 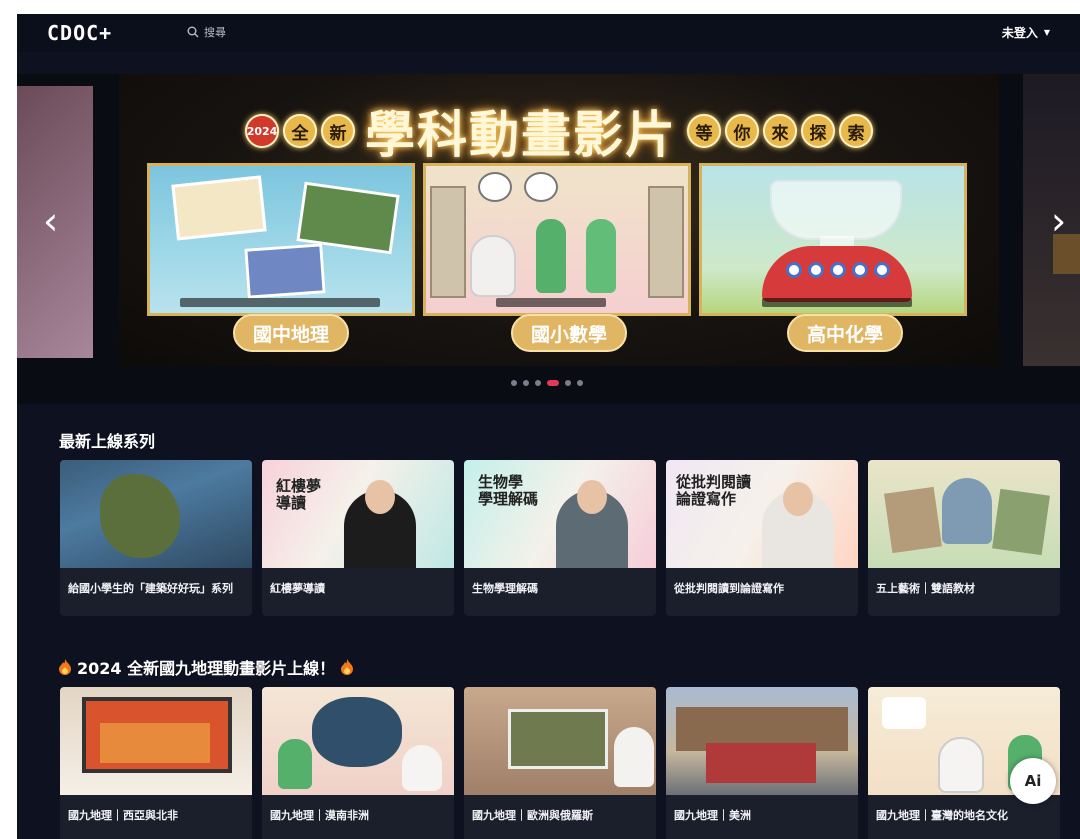 I want to click on chevron-down-icon: ▼, so click(x=1046, y=32).